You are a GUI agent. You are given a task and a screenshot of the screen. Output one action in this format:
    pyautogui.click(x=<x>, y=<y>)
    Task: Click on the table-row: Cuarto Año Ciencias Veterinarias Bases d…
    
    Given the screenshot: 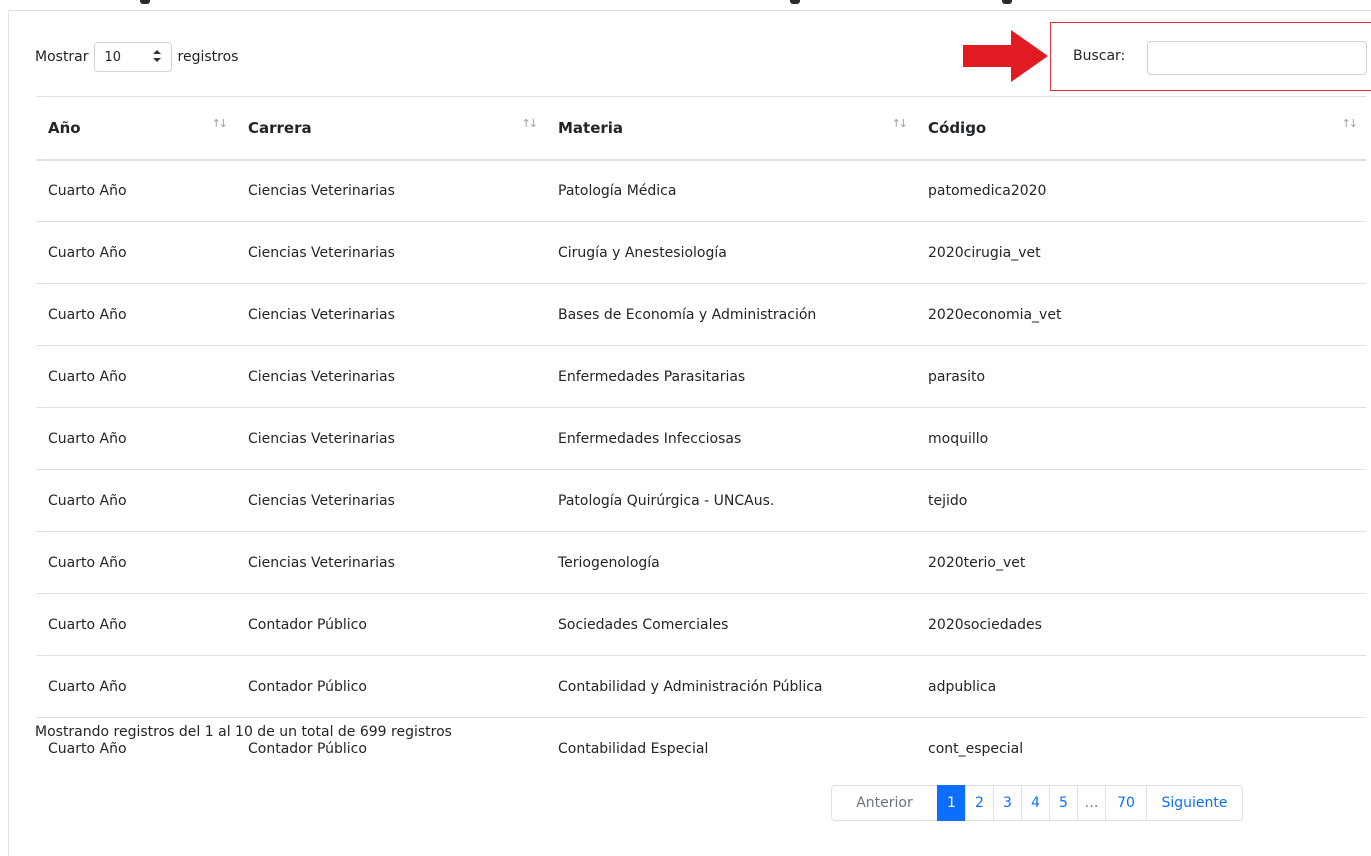 What is the action you would take?
    pyautogui.click(x=701, y=314)
    